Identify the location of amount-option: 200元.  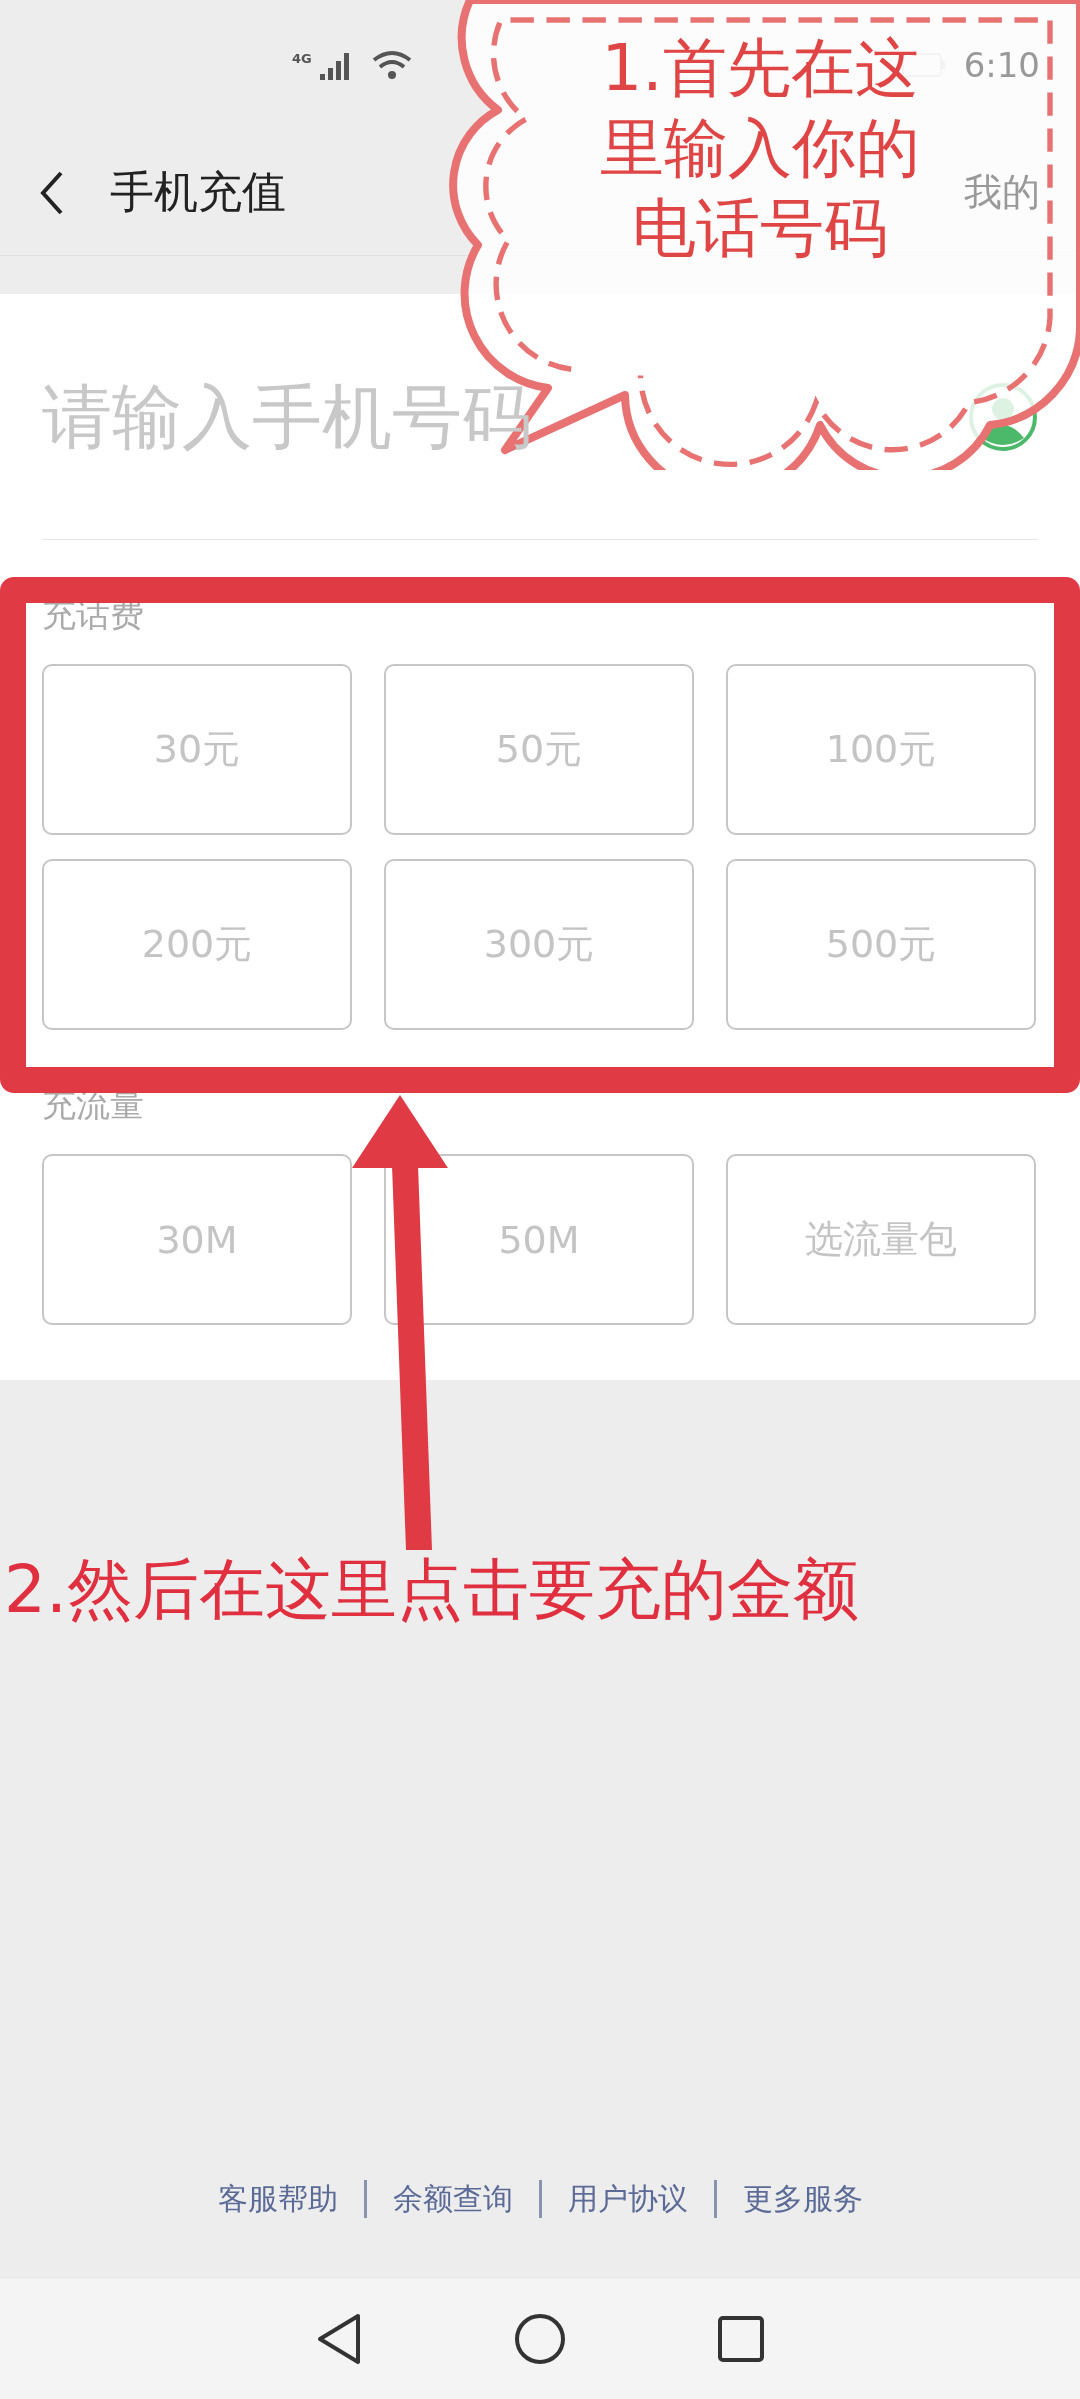
(197, 944).